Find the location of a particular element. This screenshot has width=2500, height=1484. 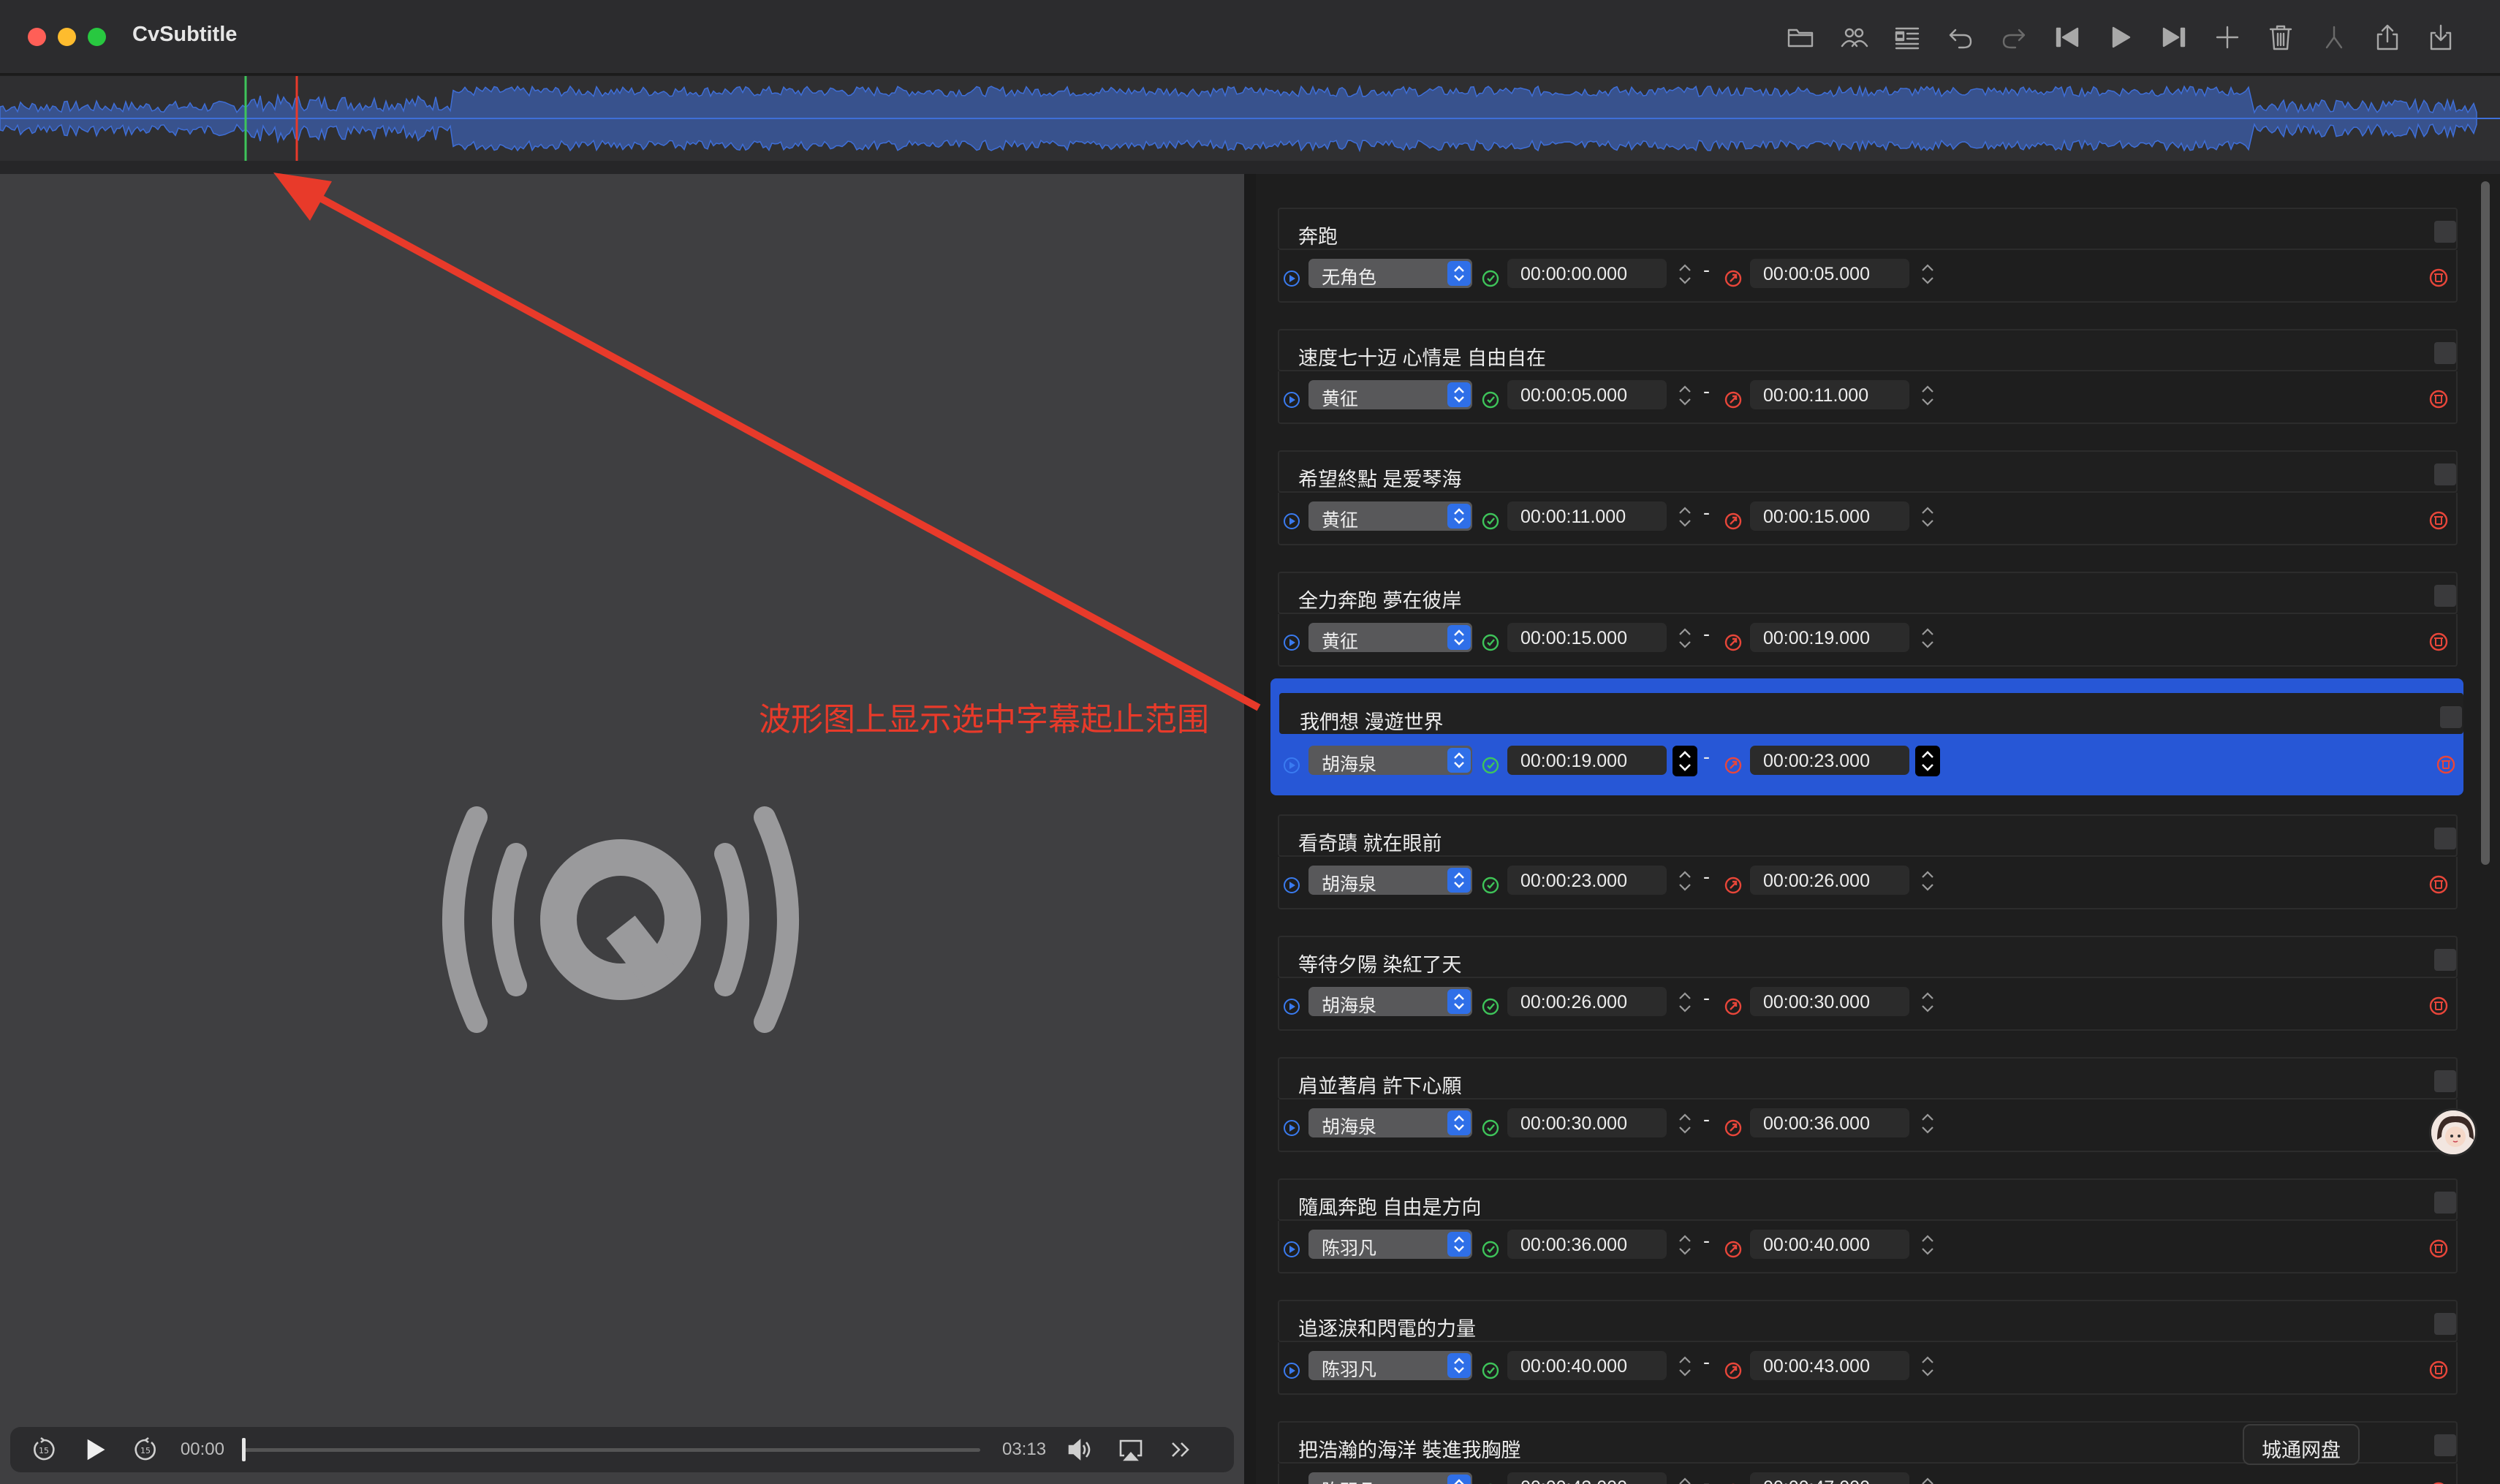

waveform-view is located at coordinates (1250, 118).